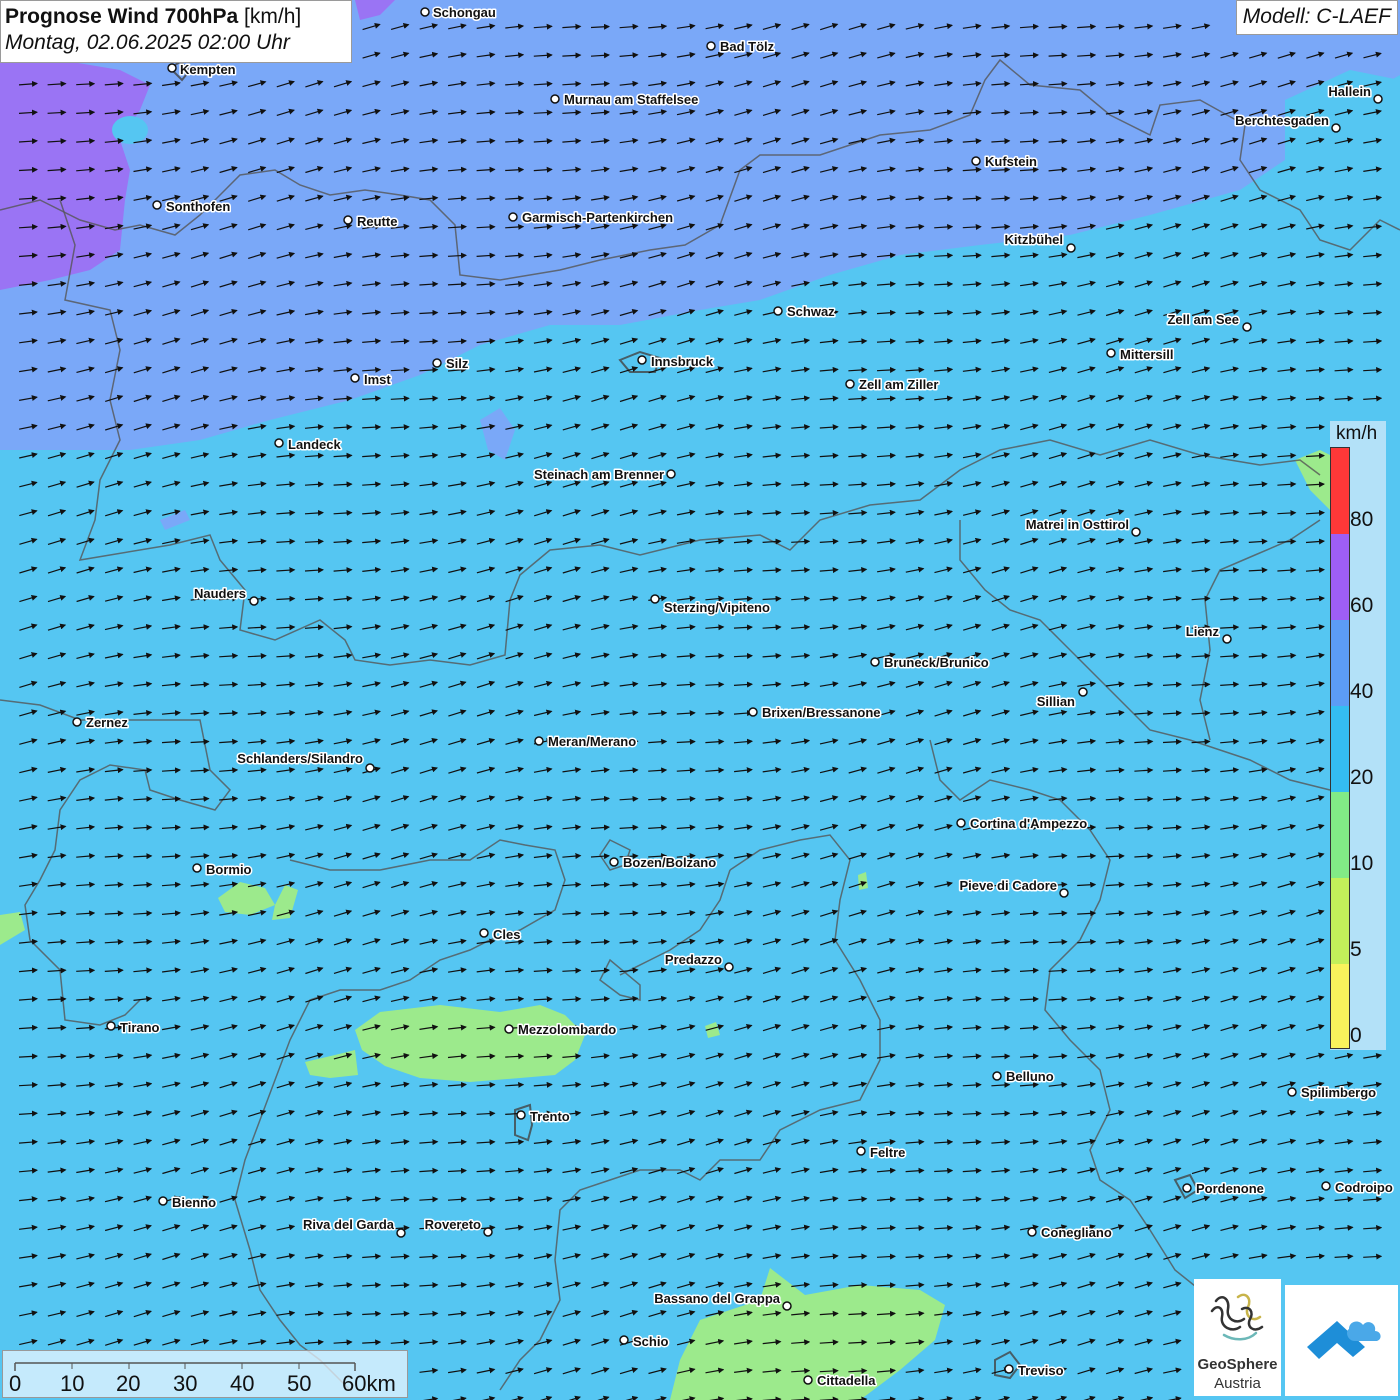  What do you see at coordinates (1338, 1092) in the screenshot?
I see `city-label: Spilimbergo` at bounding box center [1338, 1092].